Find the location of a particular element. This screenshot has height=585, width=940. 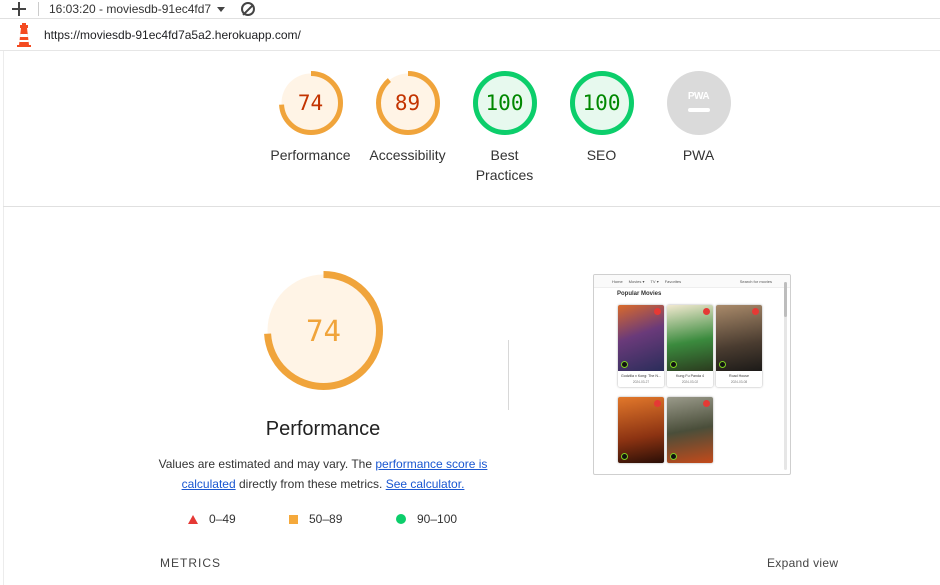

pwa-dash-icon is located at coordinates (698, 109).